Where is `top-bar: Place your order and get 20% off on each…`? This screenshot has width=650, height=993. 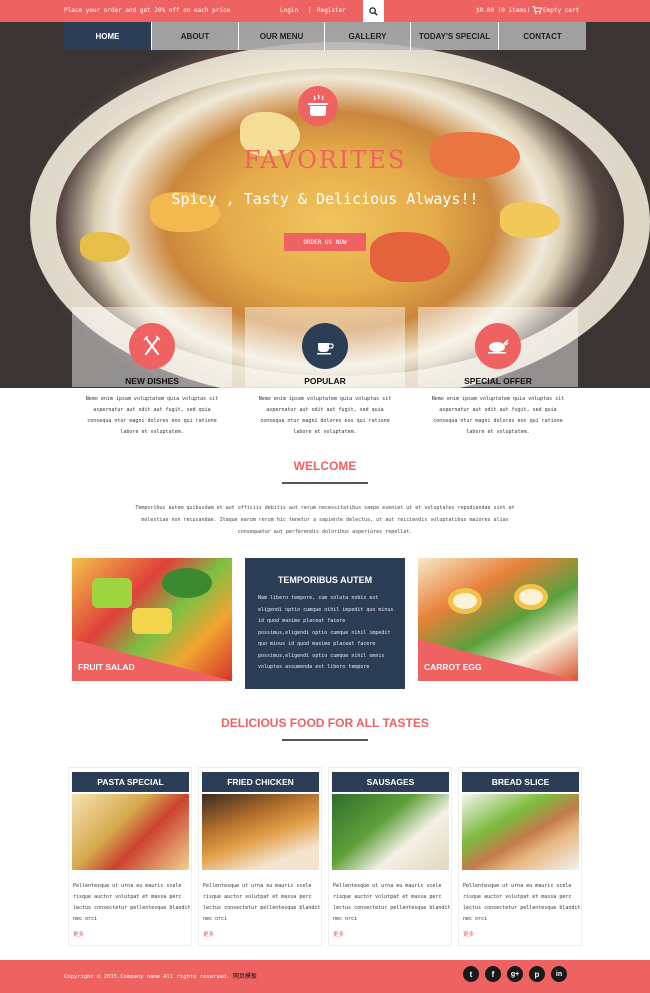
top-bar: Place your order and get 20% off on each… is located at coordinates (325, 11).